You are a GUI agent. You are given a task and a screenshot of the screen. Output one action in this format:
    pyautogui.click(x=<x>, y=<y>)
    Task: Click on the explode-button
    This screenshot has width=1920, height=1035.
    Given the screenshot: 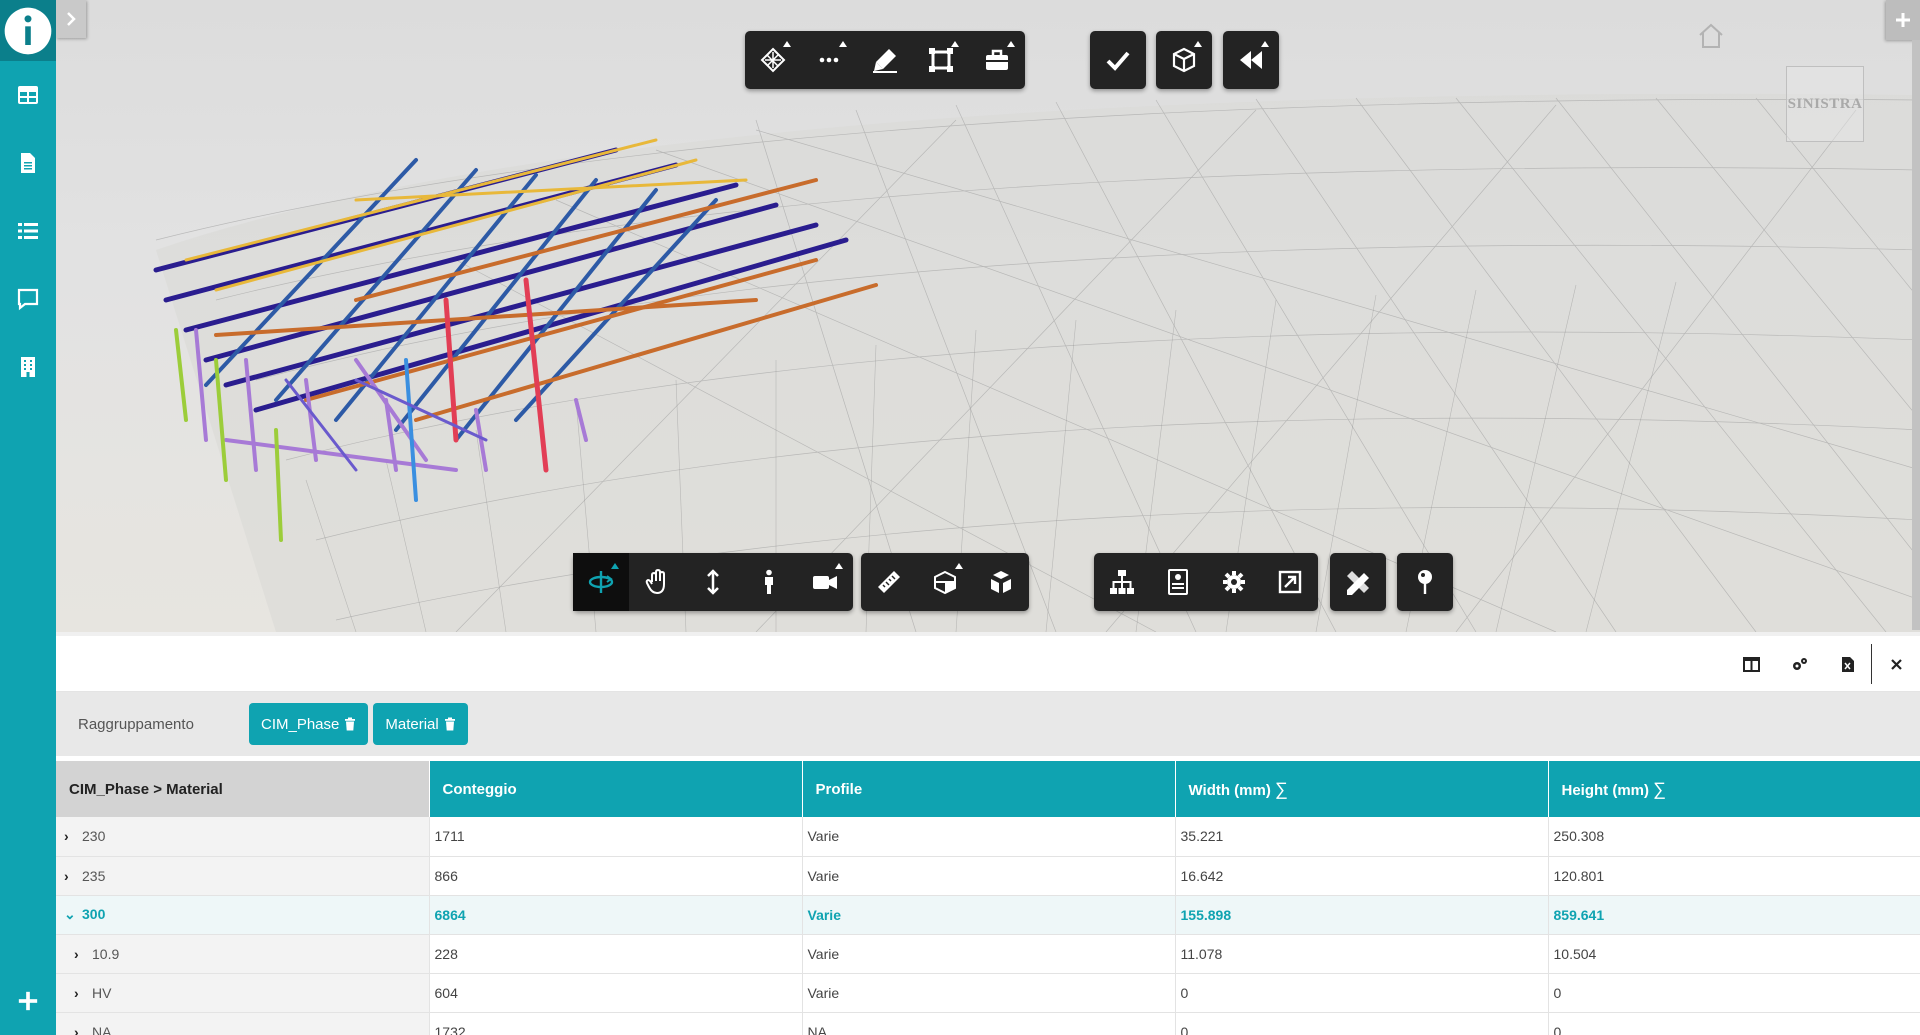 What is the action you would take?
    pyautogui.click(x=1001, y=582)
    